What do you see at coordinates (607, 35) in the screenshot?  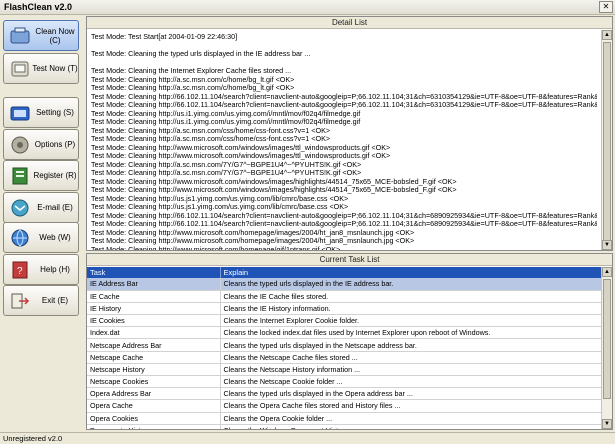 I see `scroll-up-icon: ▲` at bounding box center [607, 35].